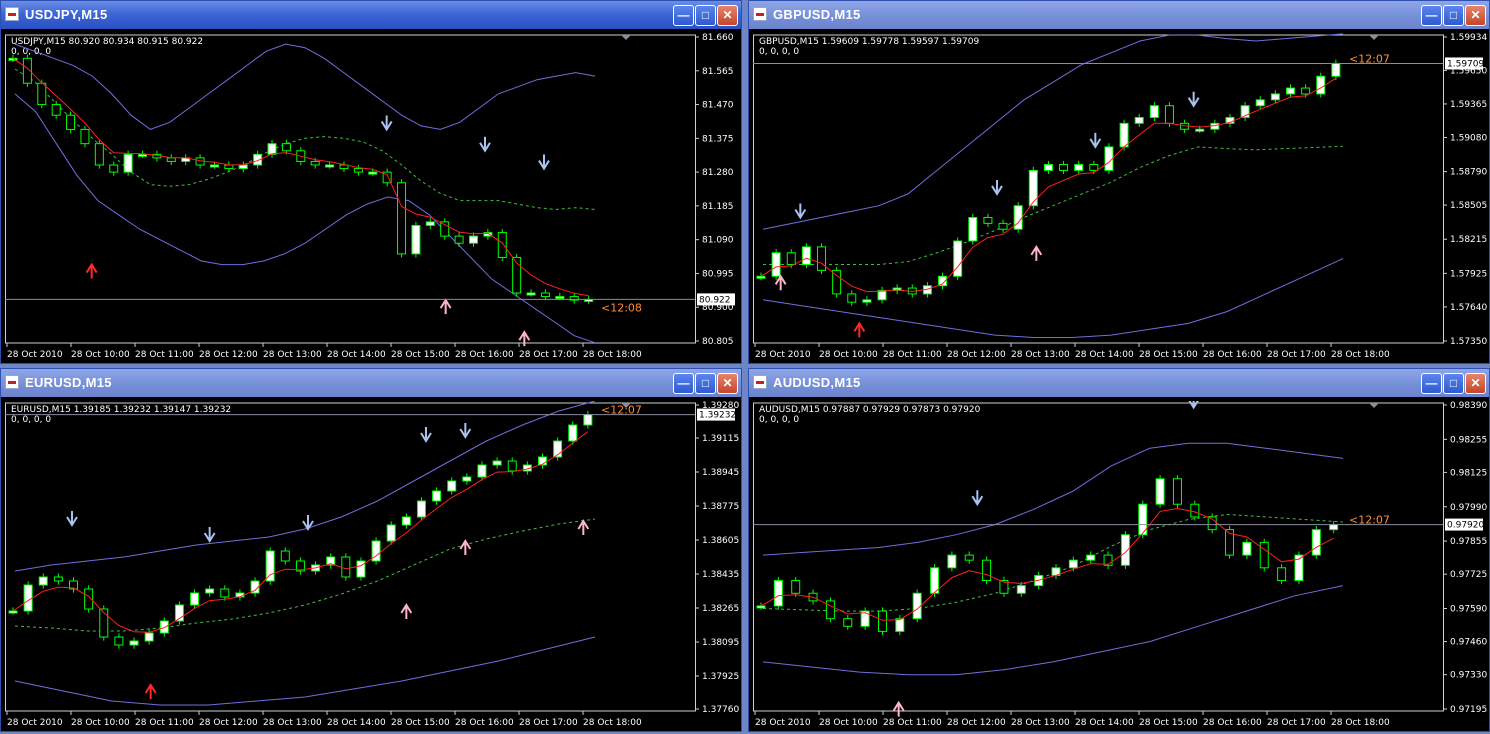 The width and height of the screenshot is (1490, 734). I want to click on title-bar: EURUSD,M15 — □ ✕, so click(371, 383).